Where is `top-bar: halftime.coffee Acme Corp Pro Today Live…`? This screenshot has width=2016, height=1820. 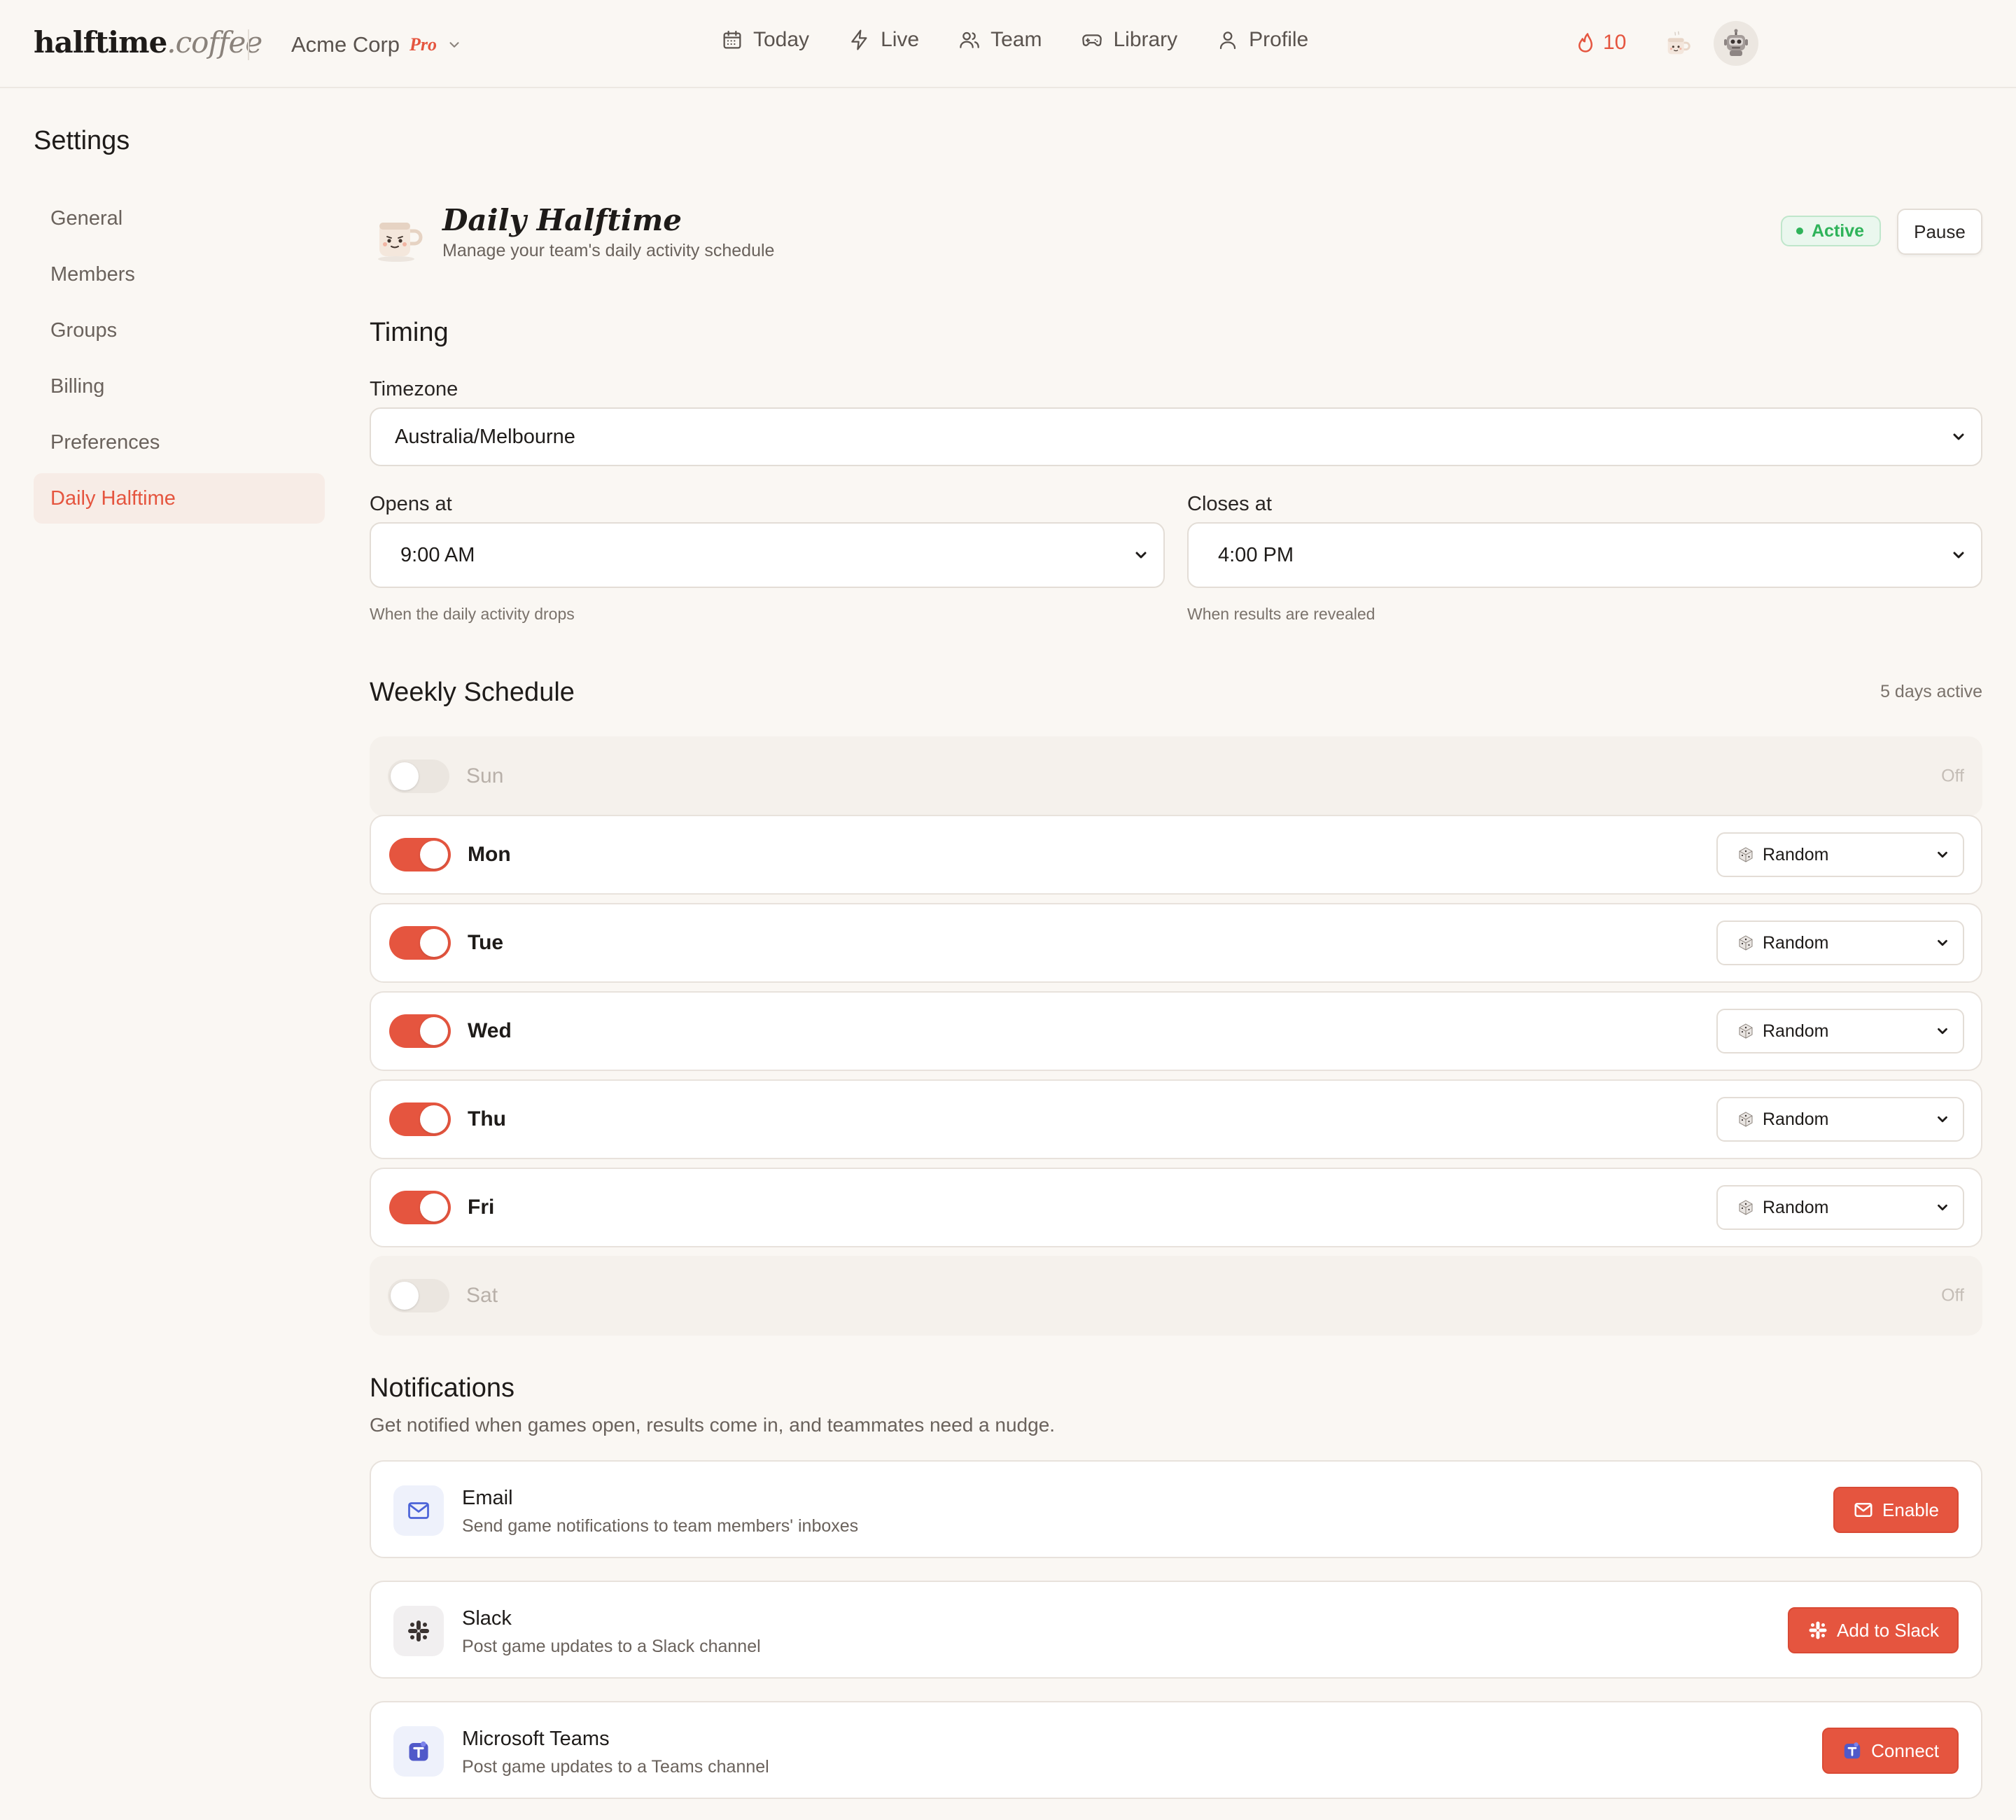 top-bar: halftime.coffee Acme Corp Pro Today Live… is located at coordinates (1008, 44).